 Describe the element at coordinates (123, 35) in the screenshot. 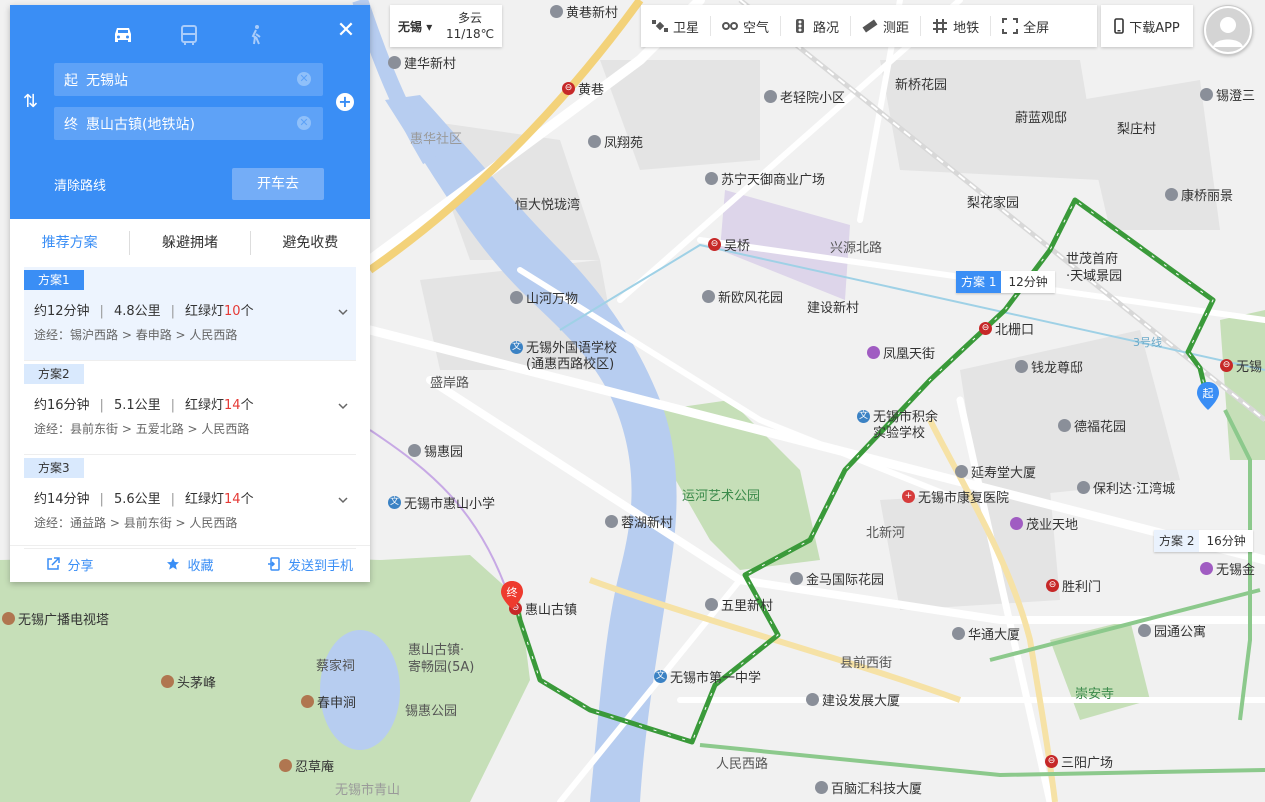

I see `car-icon` at that location.